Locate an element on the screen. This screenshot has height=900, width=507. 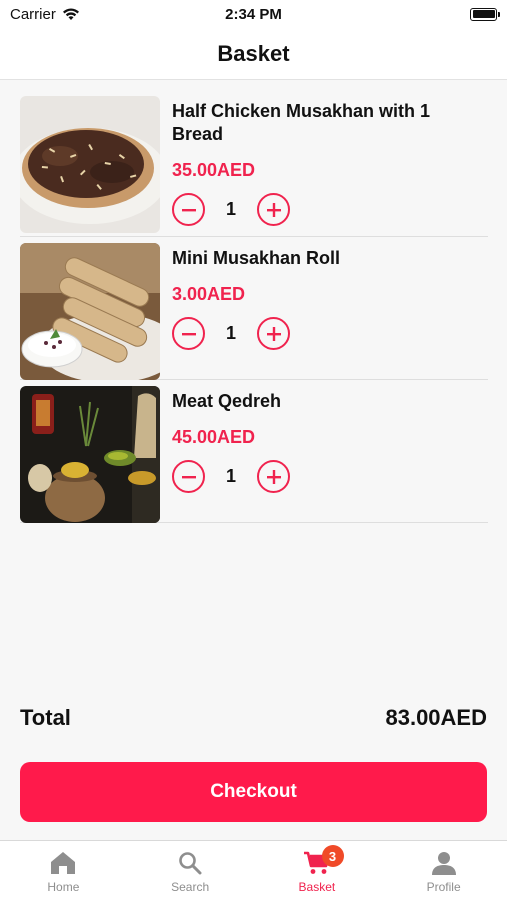
item-price: 3.00AED is located at coordinates (209, 294).